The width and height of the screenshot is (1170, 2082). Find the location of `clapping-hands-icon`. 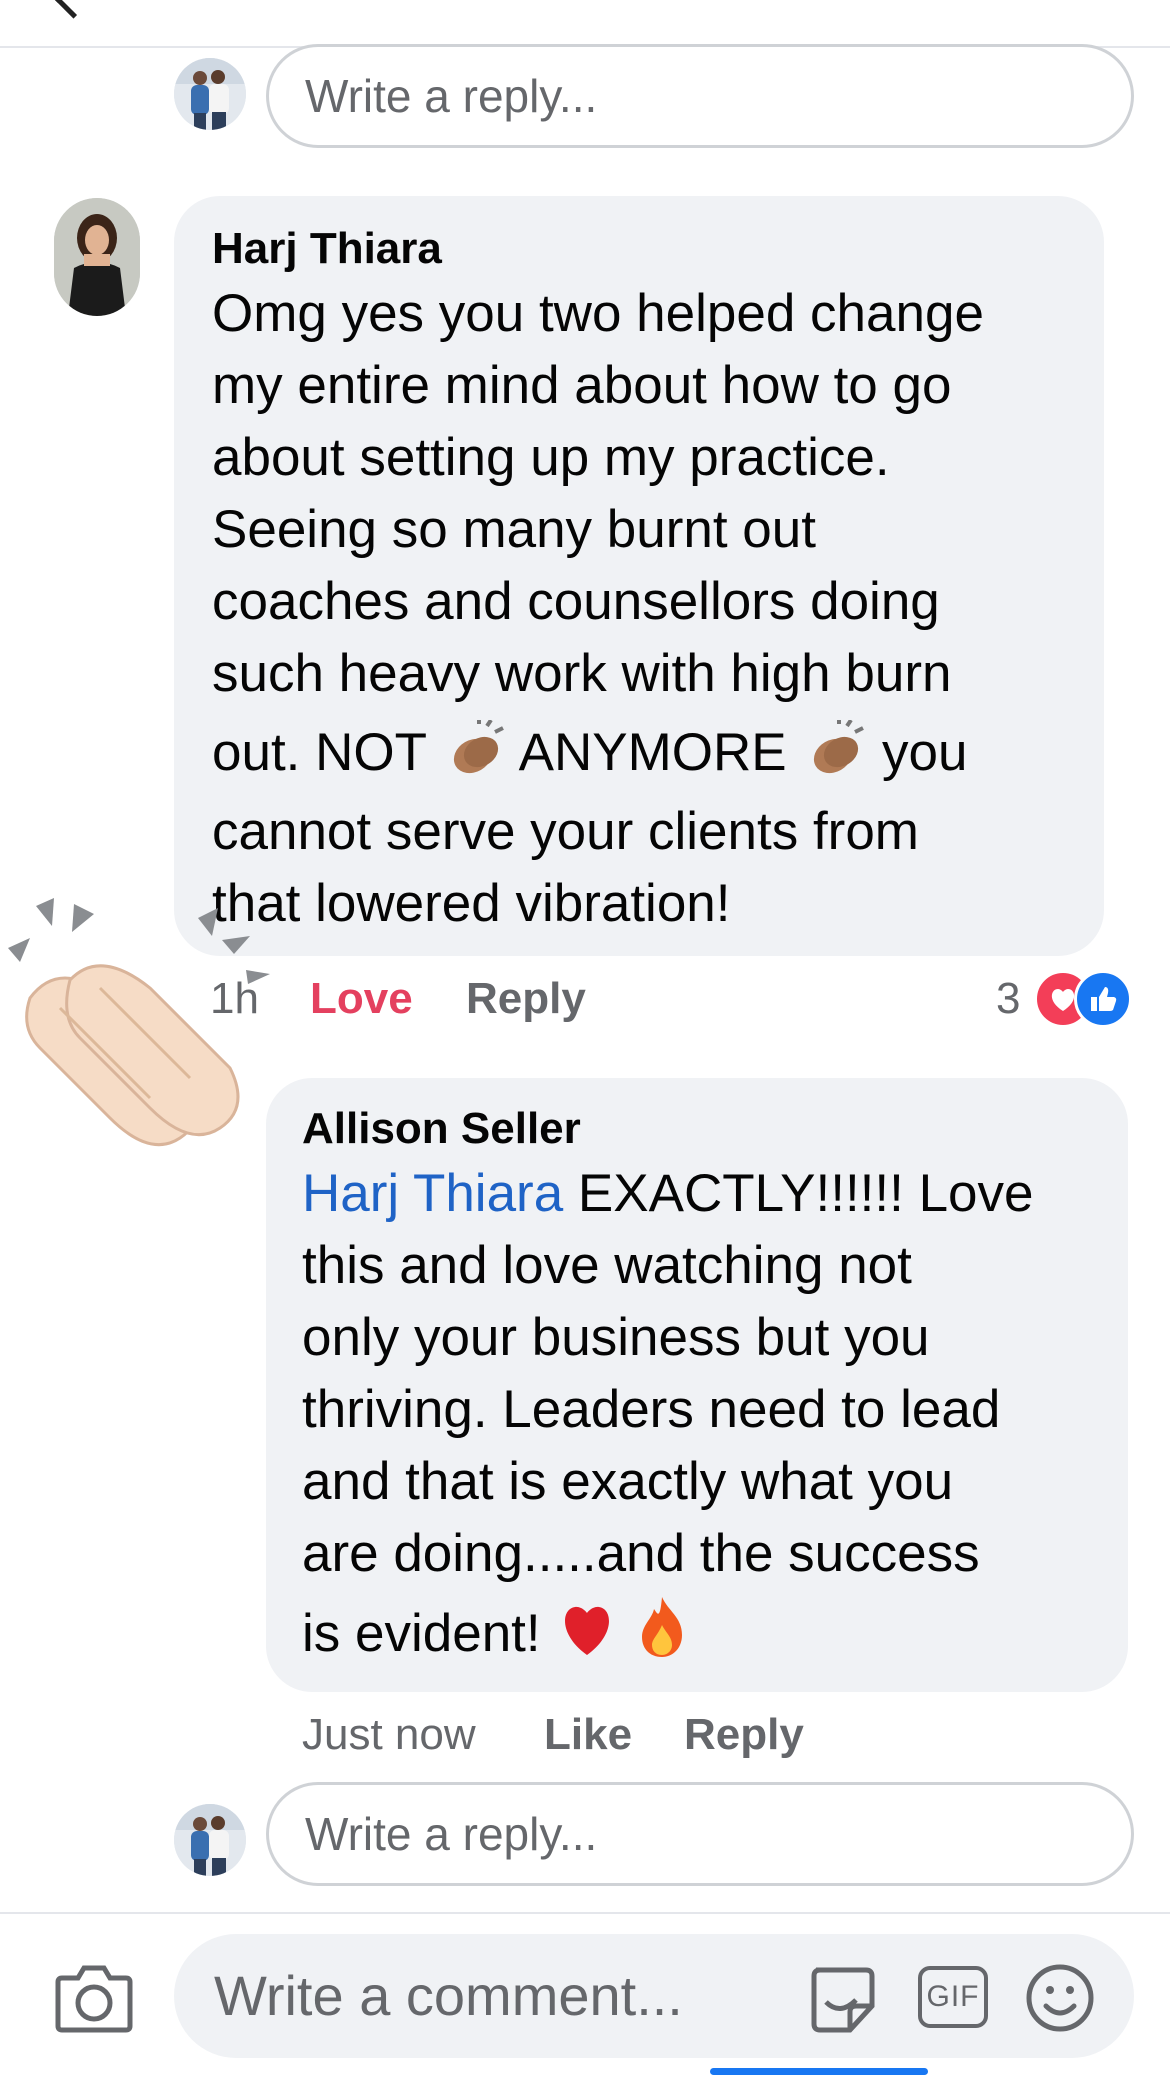

clapping-hands-icon is located at coordinates (140, 1038).